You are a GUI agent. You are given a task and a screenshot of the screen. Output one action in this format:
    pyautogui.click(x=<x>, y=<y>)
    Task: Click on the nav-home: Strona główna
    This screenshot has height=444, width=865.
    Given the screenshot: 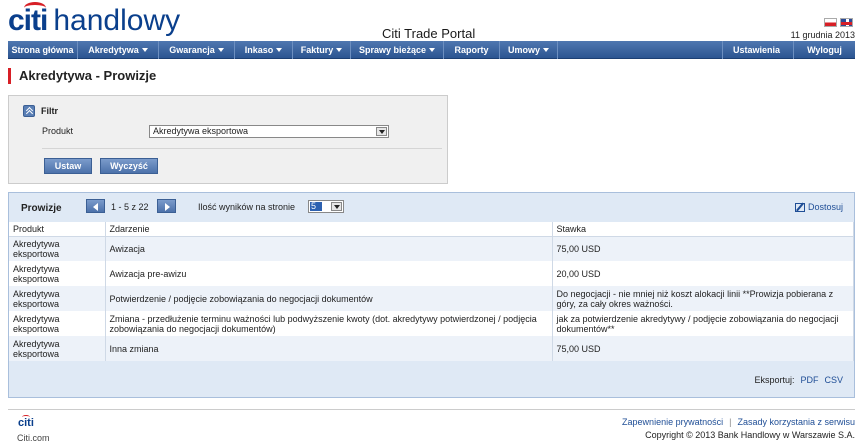 What is the action you would take?
    pyautogui.click(x=43, y=49)
    